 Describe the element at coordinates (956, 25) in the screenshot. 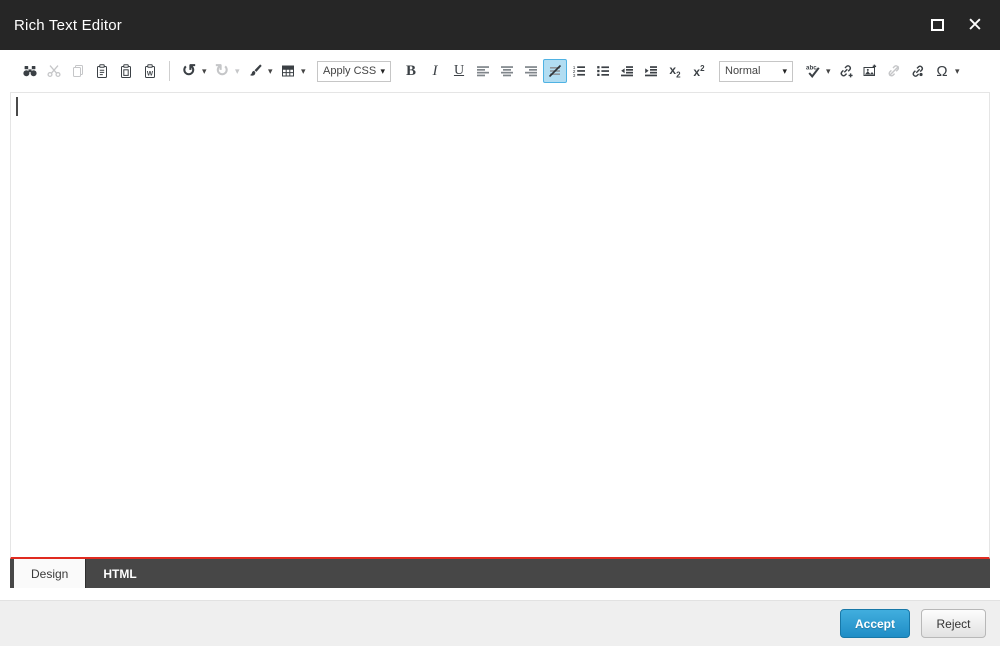

I see `window-controls: ✕` at that location.